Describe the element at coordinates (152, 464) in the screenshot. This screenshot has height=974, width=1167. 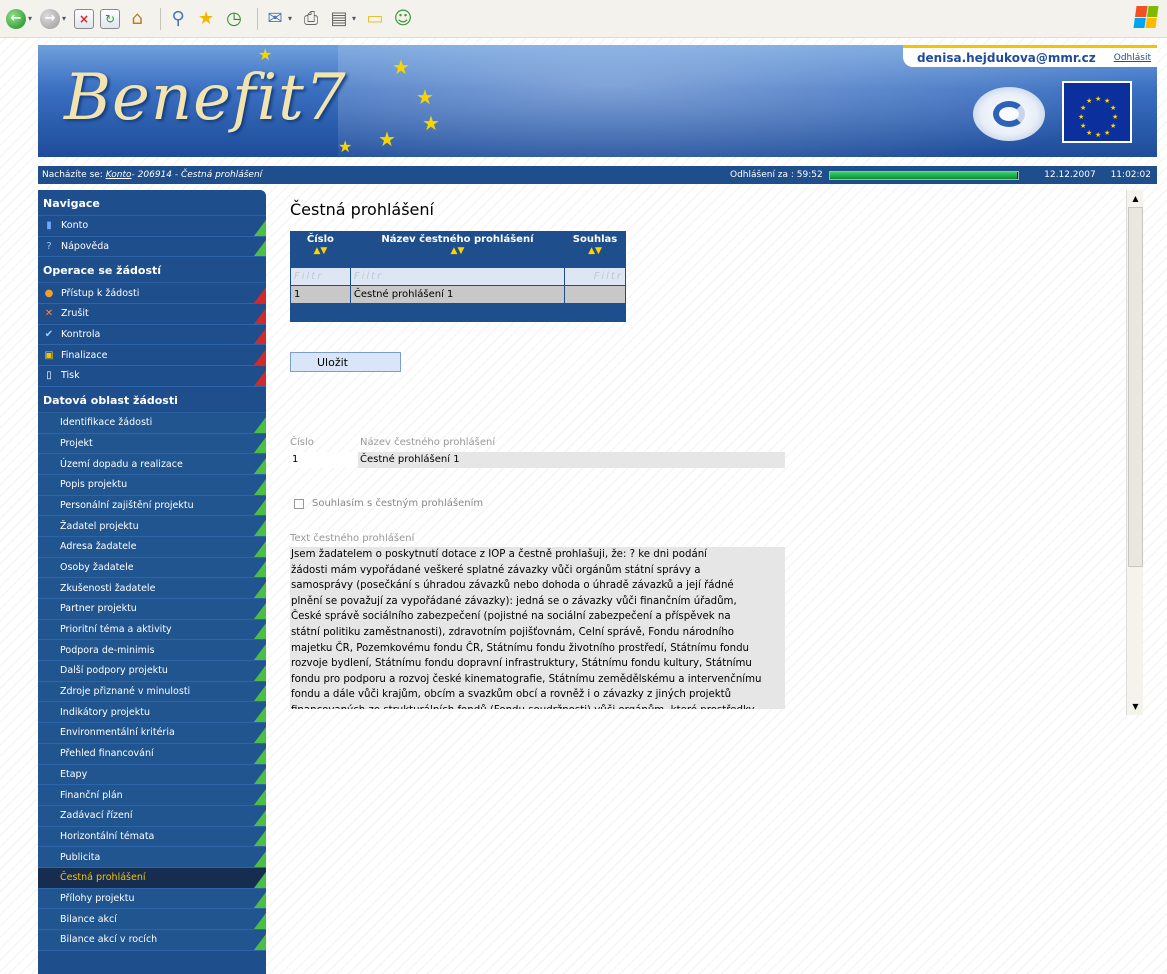
I see `sidebar-item-data: Území dopadu a realizace` at that location.